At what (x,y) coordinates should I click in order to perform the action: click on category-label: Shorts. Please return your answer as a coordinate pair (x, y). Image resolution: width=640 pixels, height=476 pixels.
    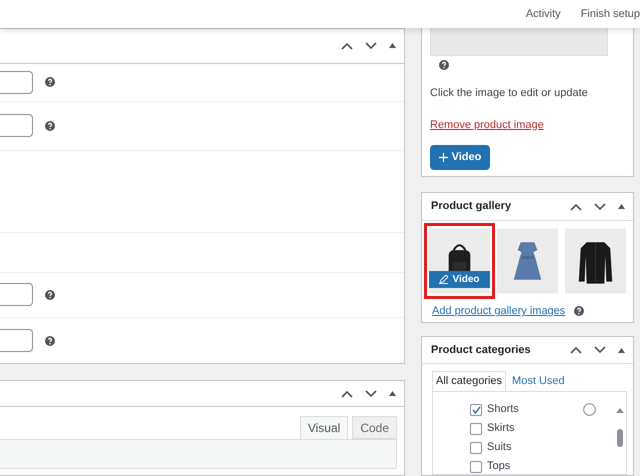
    Looking at the image, I should click on (503, 410).